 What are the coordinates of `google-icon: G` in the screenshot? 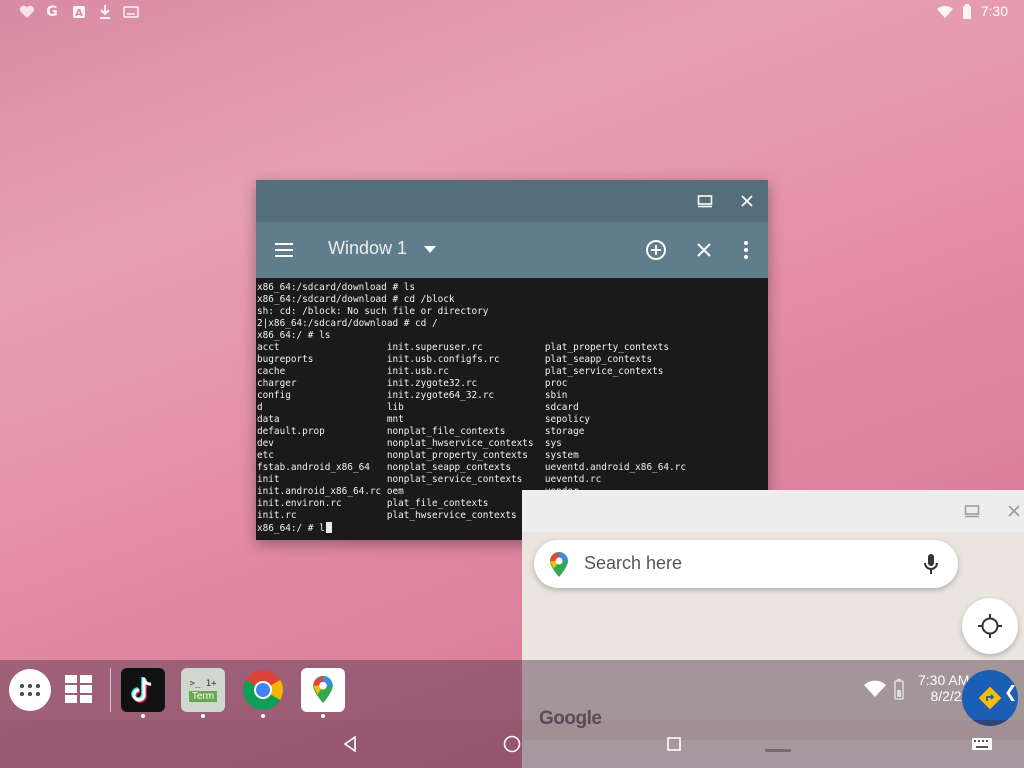 It's located at (52, 12).